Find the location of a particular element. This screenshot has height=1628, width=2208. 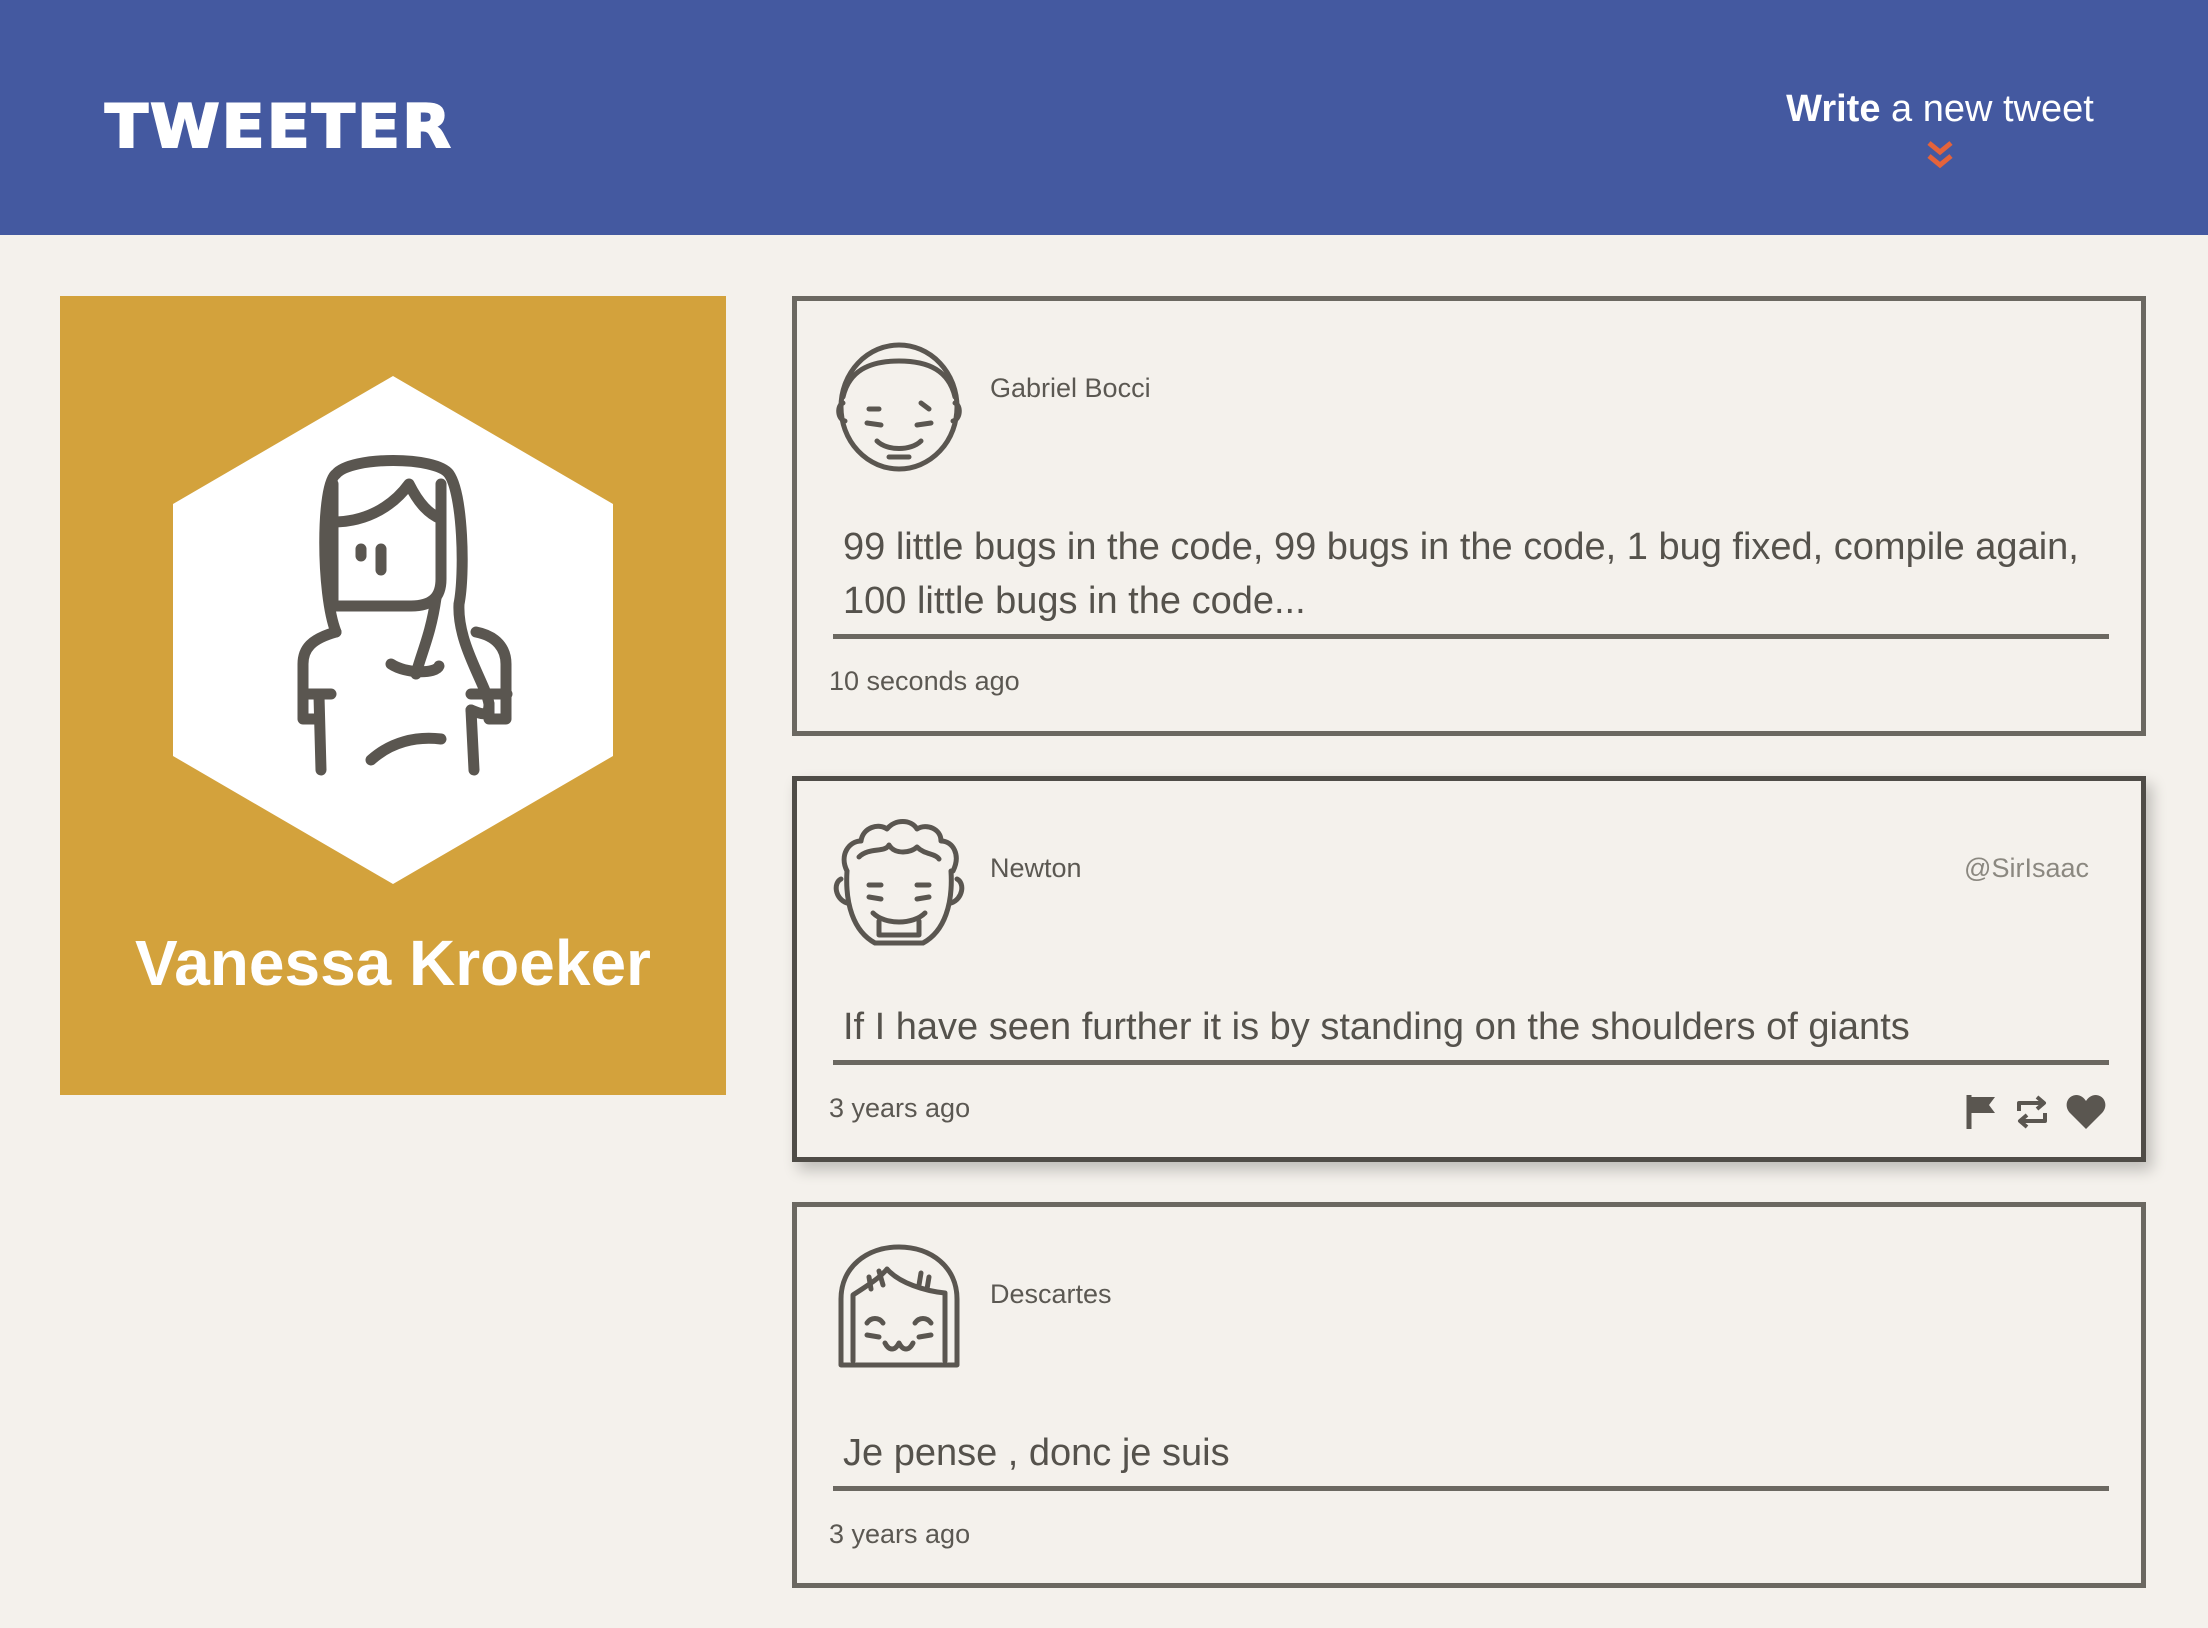

compose-tweet-toggle: Write a new tweet is located at coordinates (1940, 130).